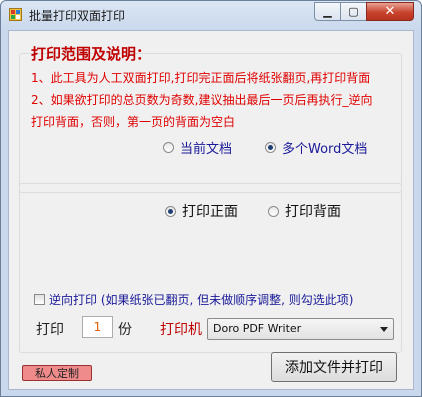 Image resolution: width=422 pixels, height=397 pixels. What do you see at coordinates (211, 15) in the screenshot?
I see `title-bar: 批量打印双面打印 ▁ ▢ ✕` at bounding box center [211, 15].